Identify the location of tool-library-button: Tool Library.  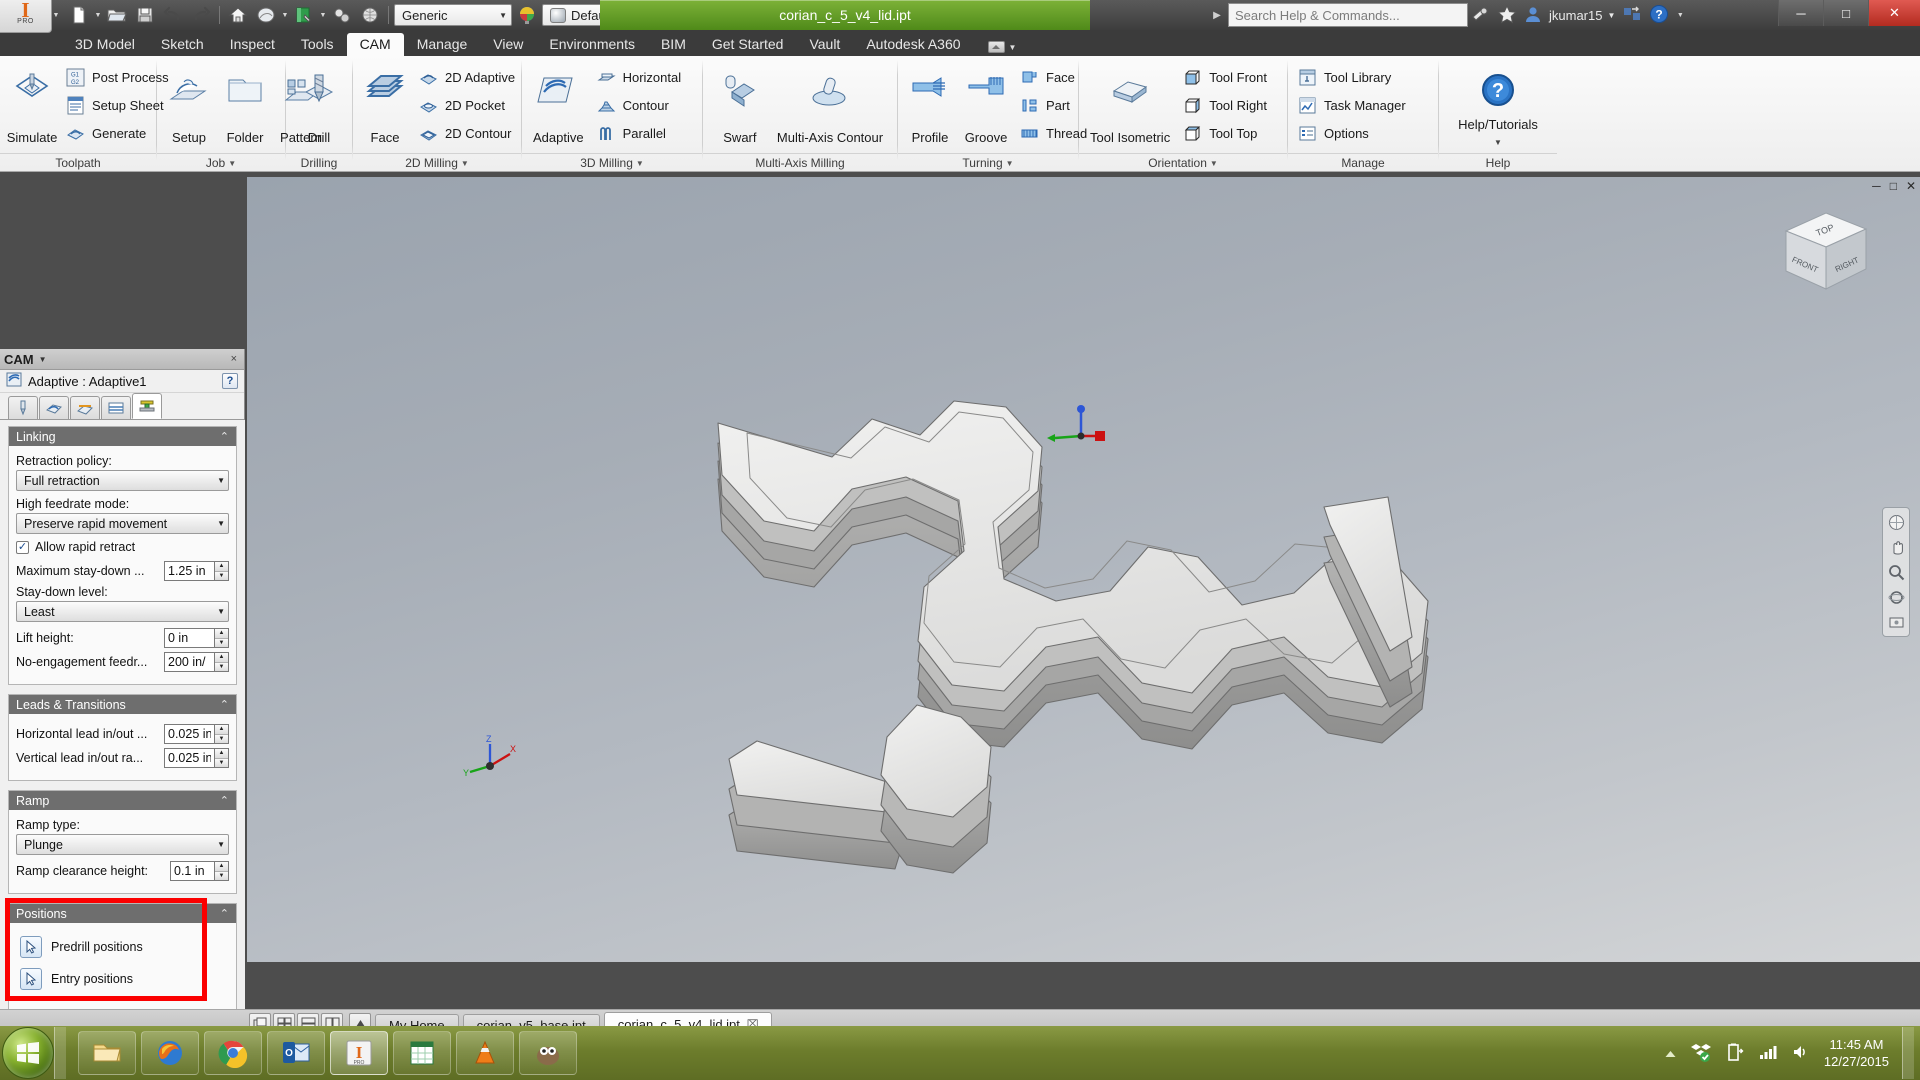
(1353, 77).